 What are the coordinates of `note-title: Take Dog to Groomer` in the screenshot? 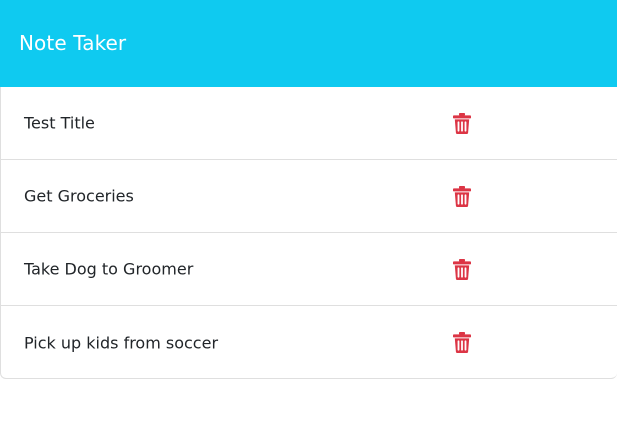 It's located at (108, 269).